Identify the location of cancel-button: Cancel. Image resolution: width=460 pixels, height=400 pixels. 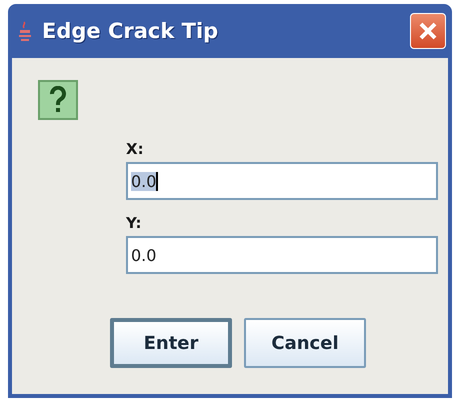
(305, 343).